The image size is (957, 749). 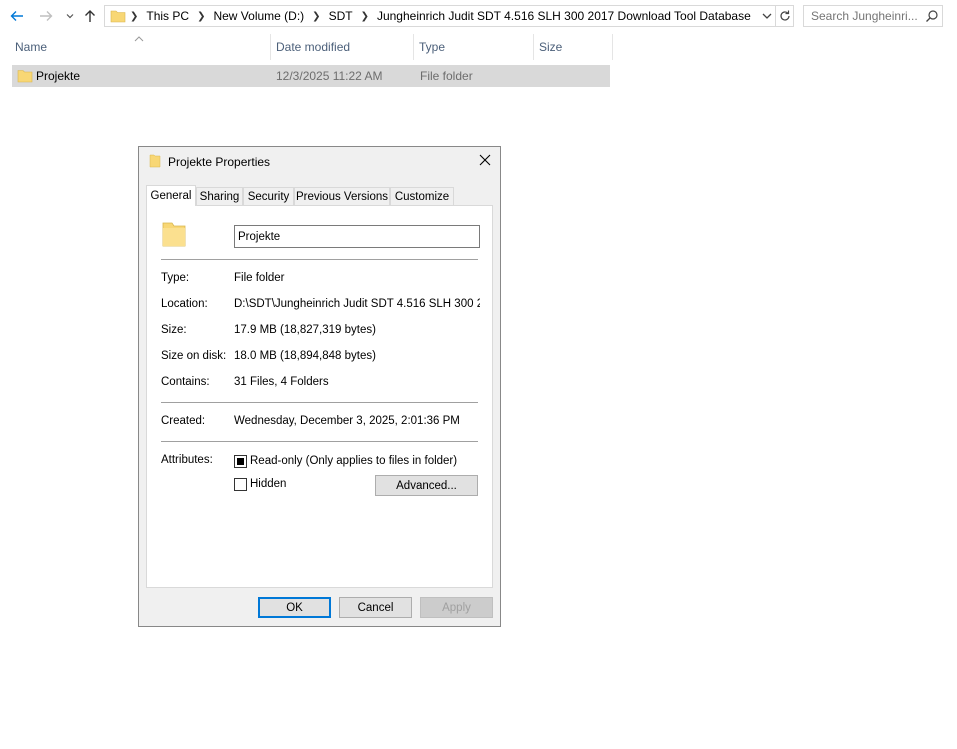 What do you see at coordinates (422, 196) in the screenshot?
I see `tab-customize: Customize` at bounding box center [422, 196].